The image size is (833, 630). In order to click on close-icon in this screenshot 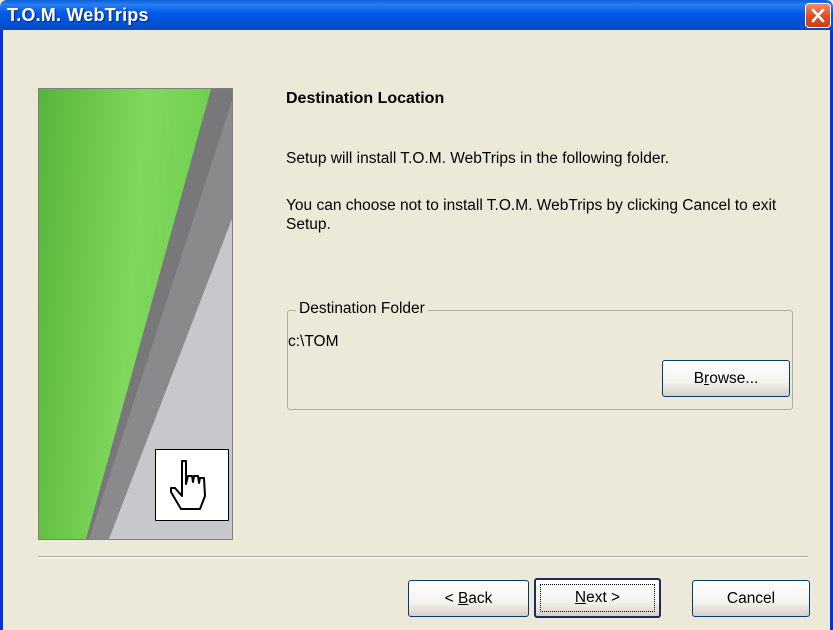, I will do `click(818, 15)`.